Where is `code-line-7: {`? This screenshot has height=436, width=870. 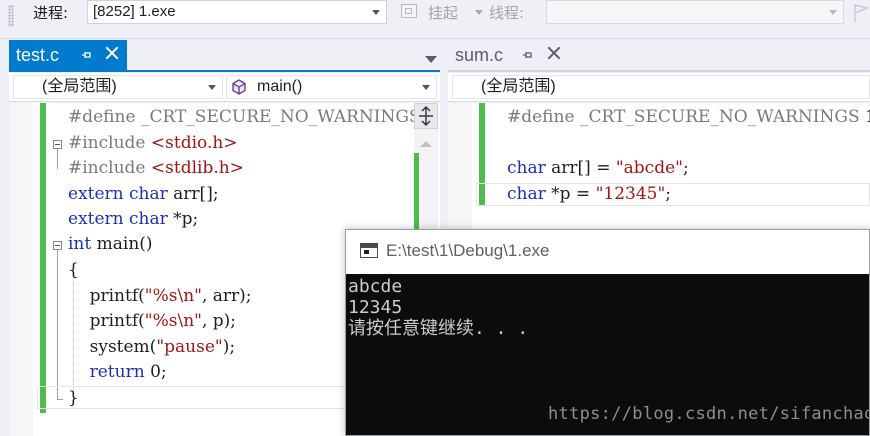
code-line-7: { is located at coordinates (73, 270).